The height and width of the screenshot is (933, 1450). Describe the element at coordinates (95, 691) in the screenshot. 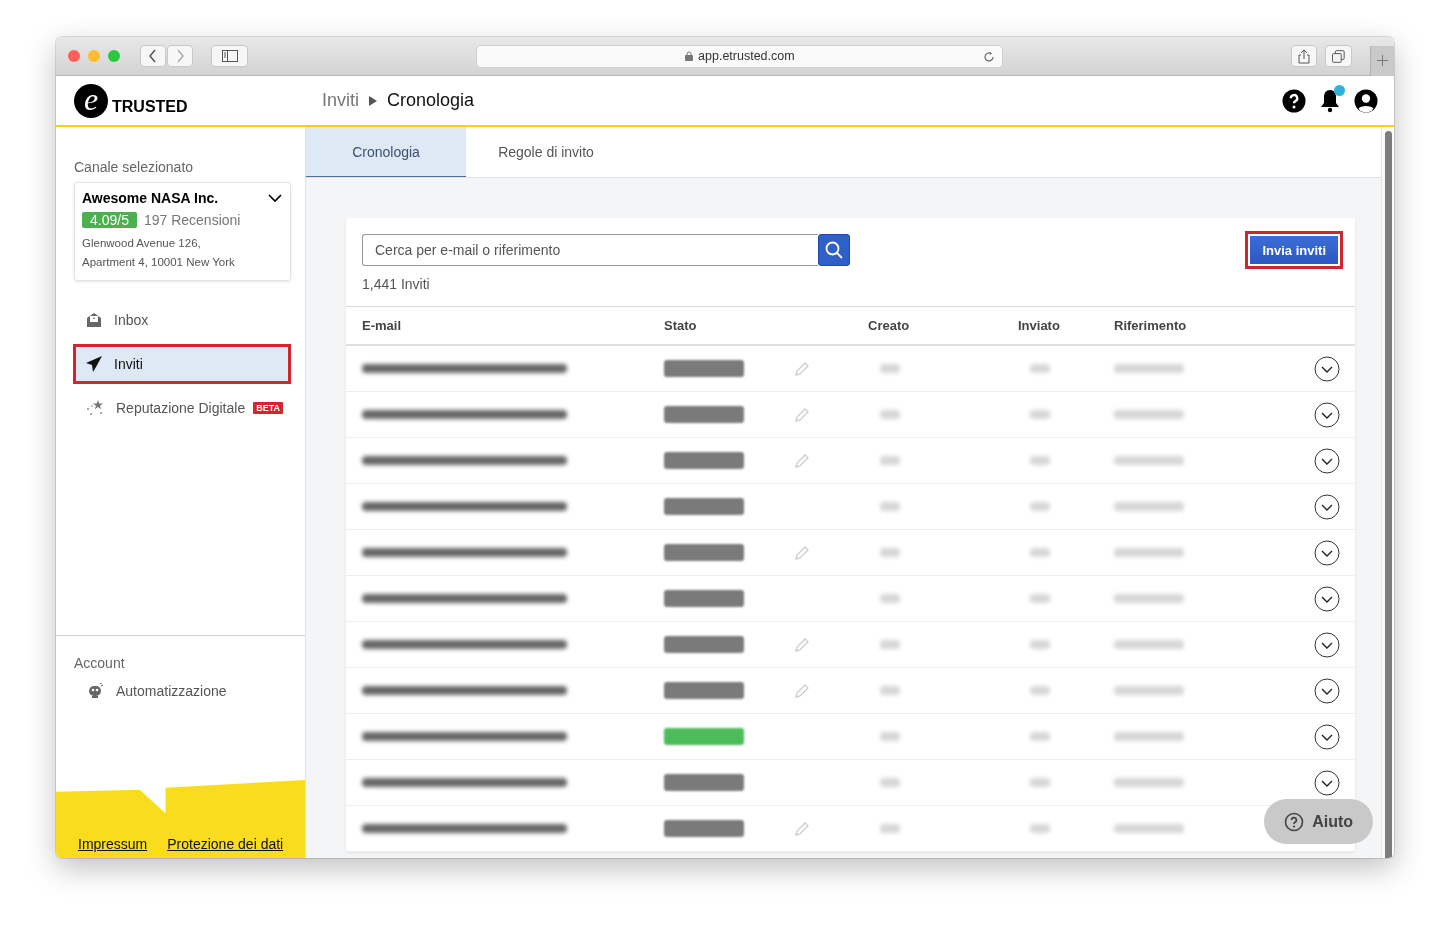

I see `robot-icon` at that location.